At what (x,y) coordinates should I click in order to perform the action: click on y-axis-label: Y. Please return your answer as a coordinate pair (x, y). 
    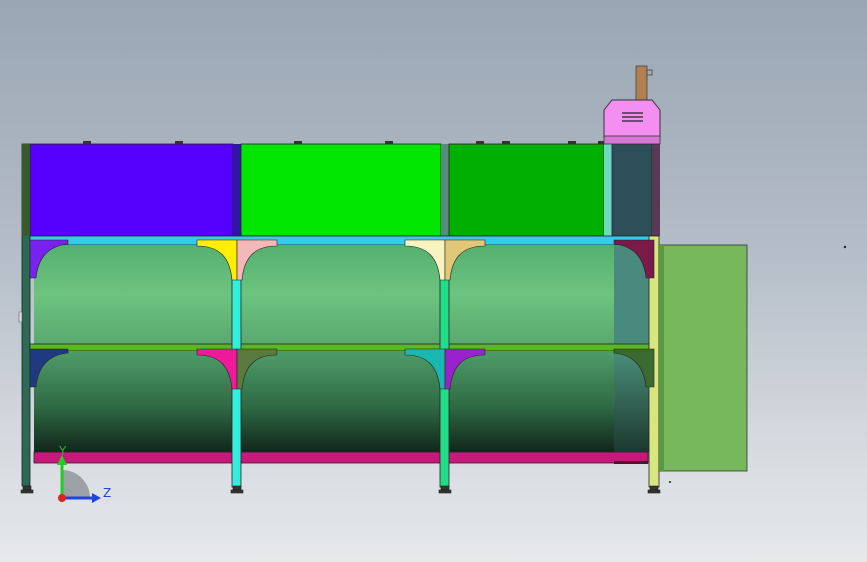
    Looking at the image, I should click on (62, 451).